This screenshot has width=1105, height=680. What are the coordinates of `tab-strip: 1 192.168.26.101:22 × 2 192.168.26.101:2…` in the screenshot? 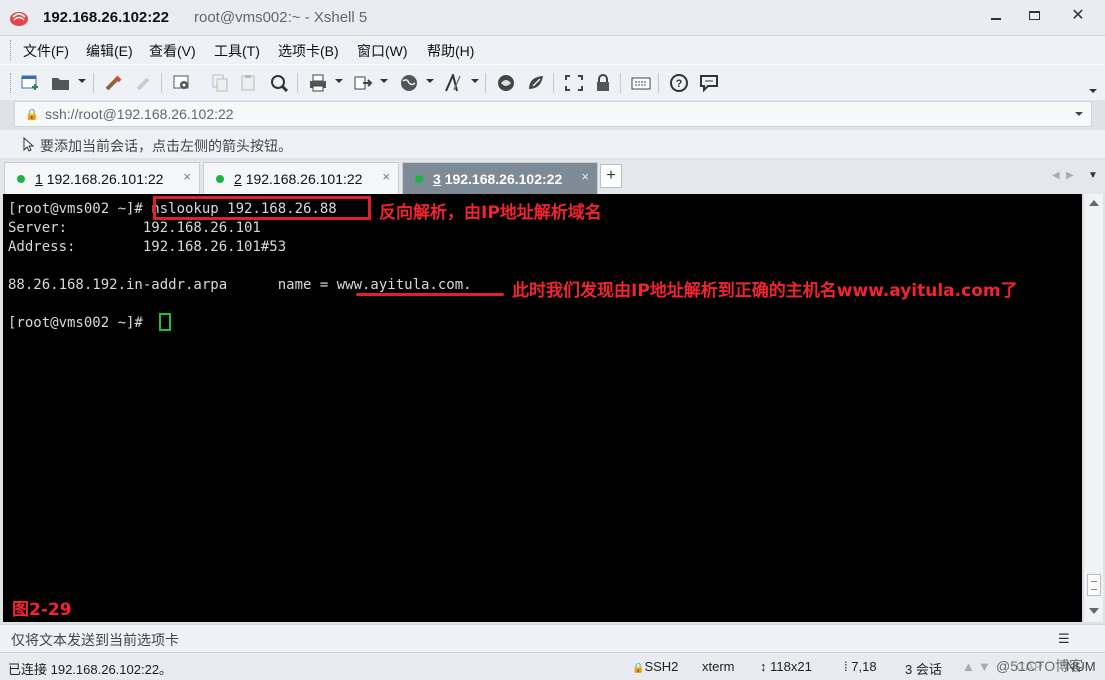 It's located at (552, 177).